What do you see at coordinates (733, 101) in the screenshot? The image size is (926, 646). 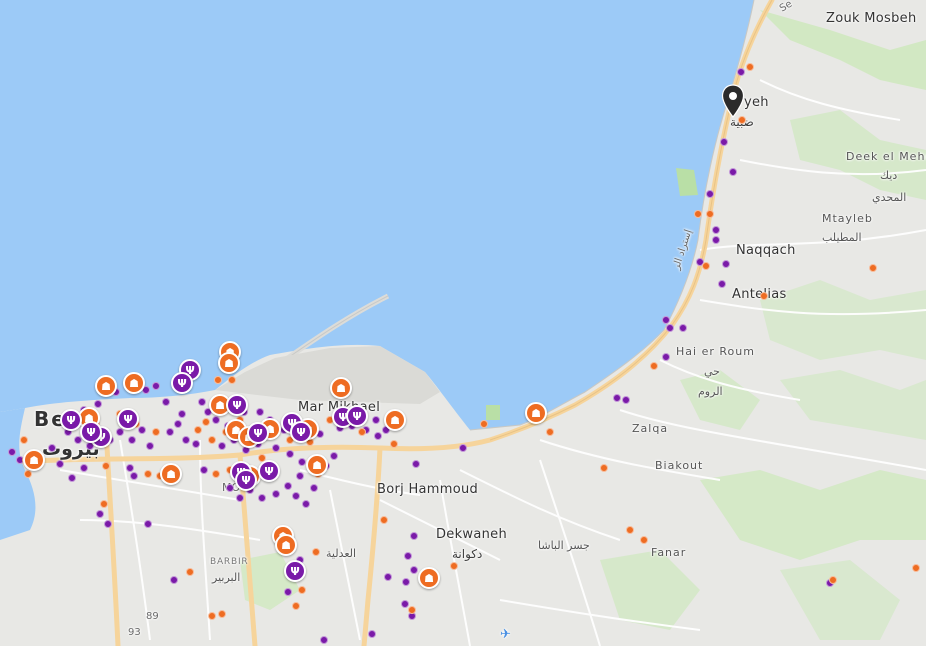 I see `location-marker-icon` at bounding box center [733, 101].